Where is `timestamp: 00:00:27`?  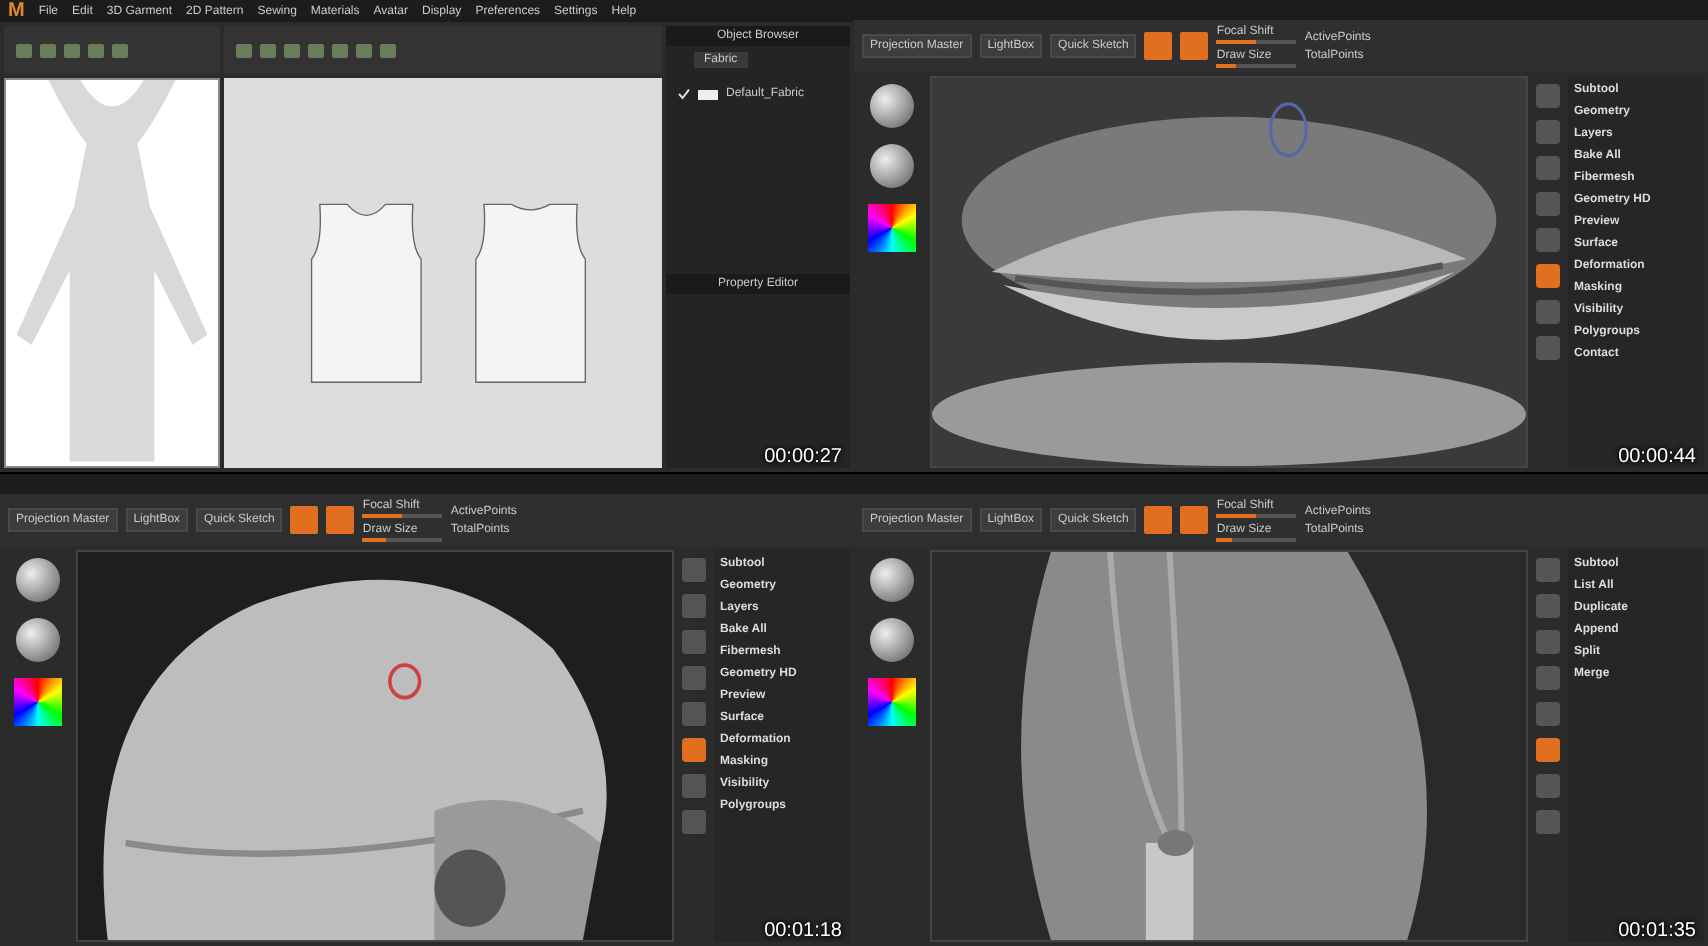 timestamp: 00:00:27 is located at coordinates (803, 457).